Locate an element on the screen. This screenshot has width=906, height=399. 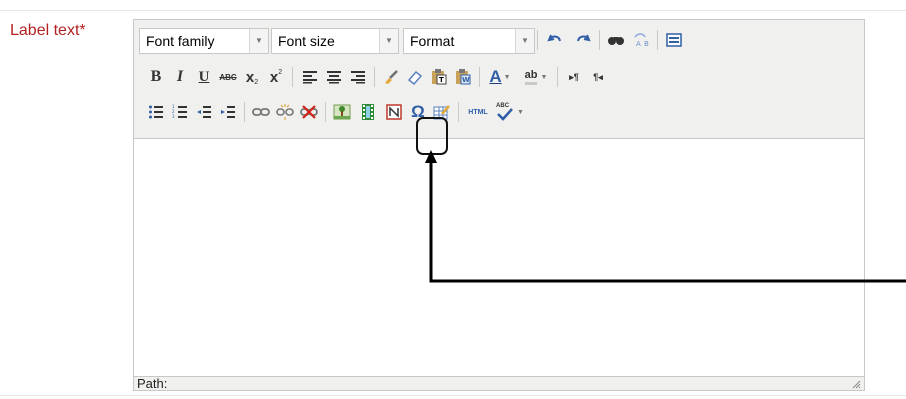
insert-media-icon is located at coordinates (368, 112).